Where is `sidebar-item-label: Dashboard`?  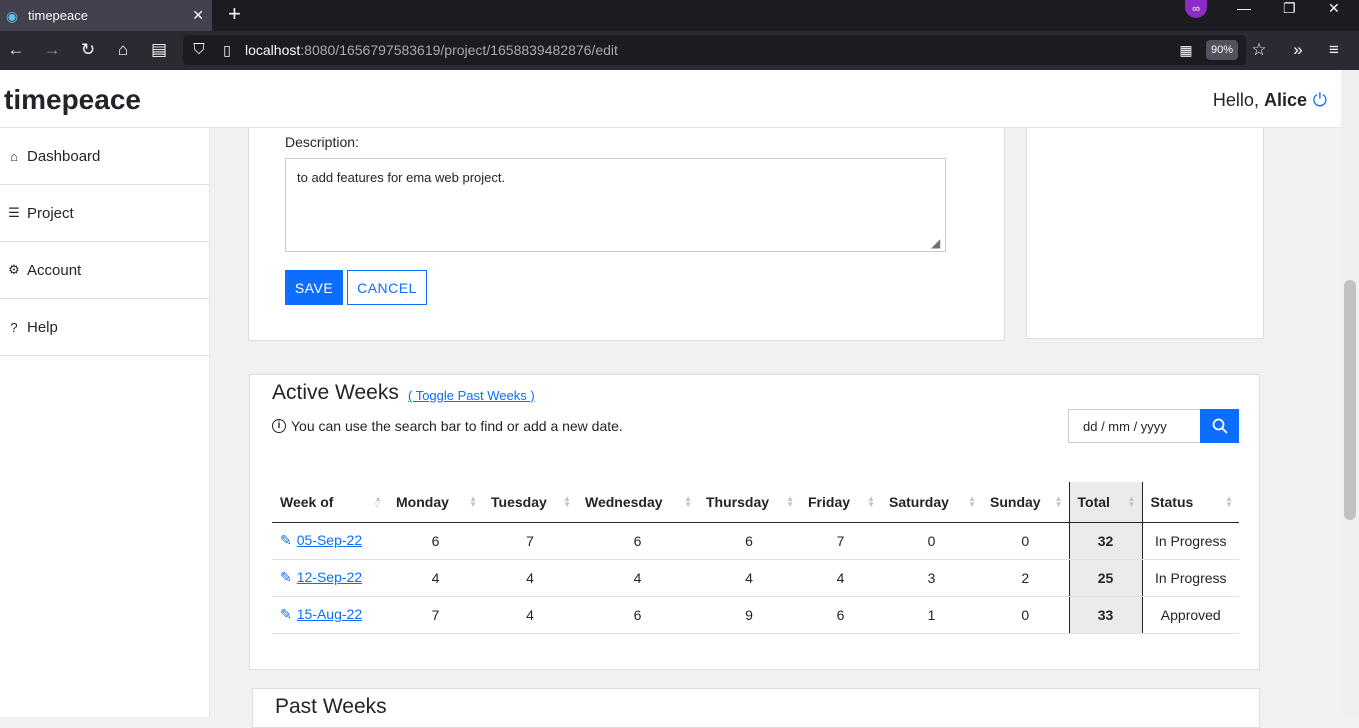 sidebar-item-label: Dashboard is located at coordinates (64, 156).